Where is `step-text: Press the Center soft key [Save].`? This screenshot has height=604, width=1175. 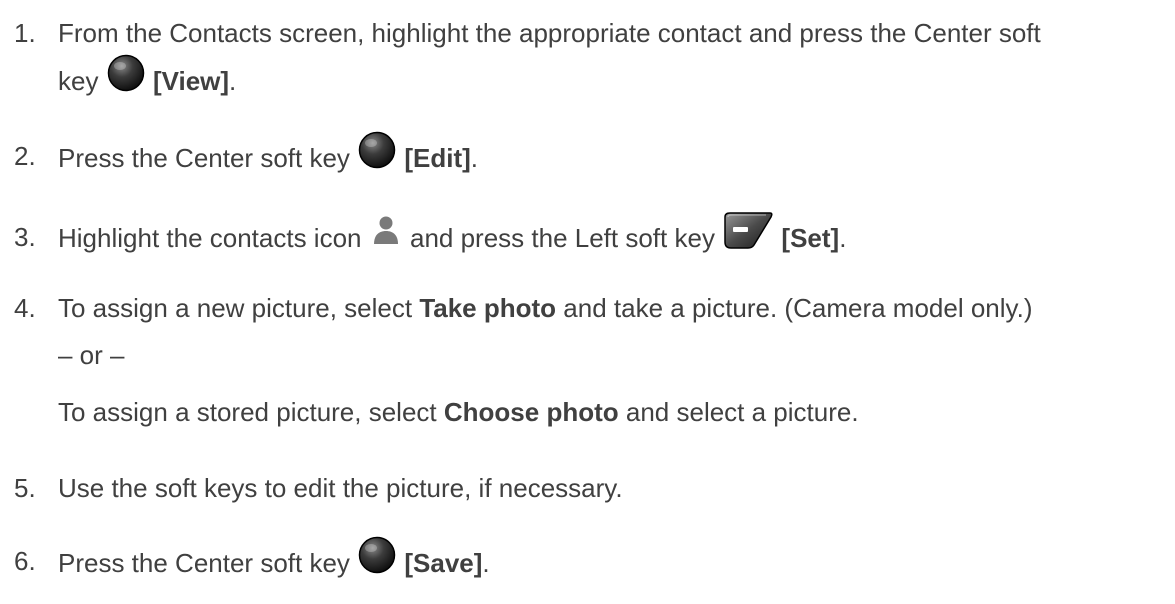
step-text: Press the Center soft key [Save]. is located at coordinates (611, 563).